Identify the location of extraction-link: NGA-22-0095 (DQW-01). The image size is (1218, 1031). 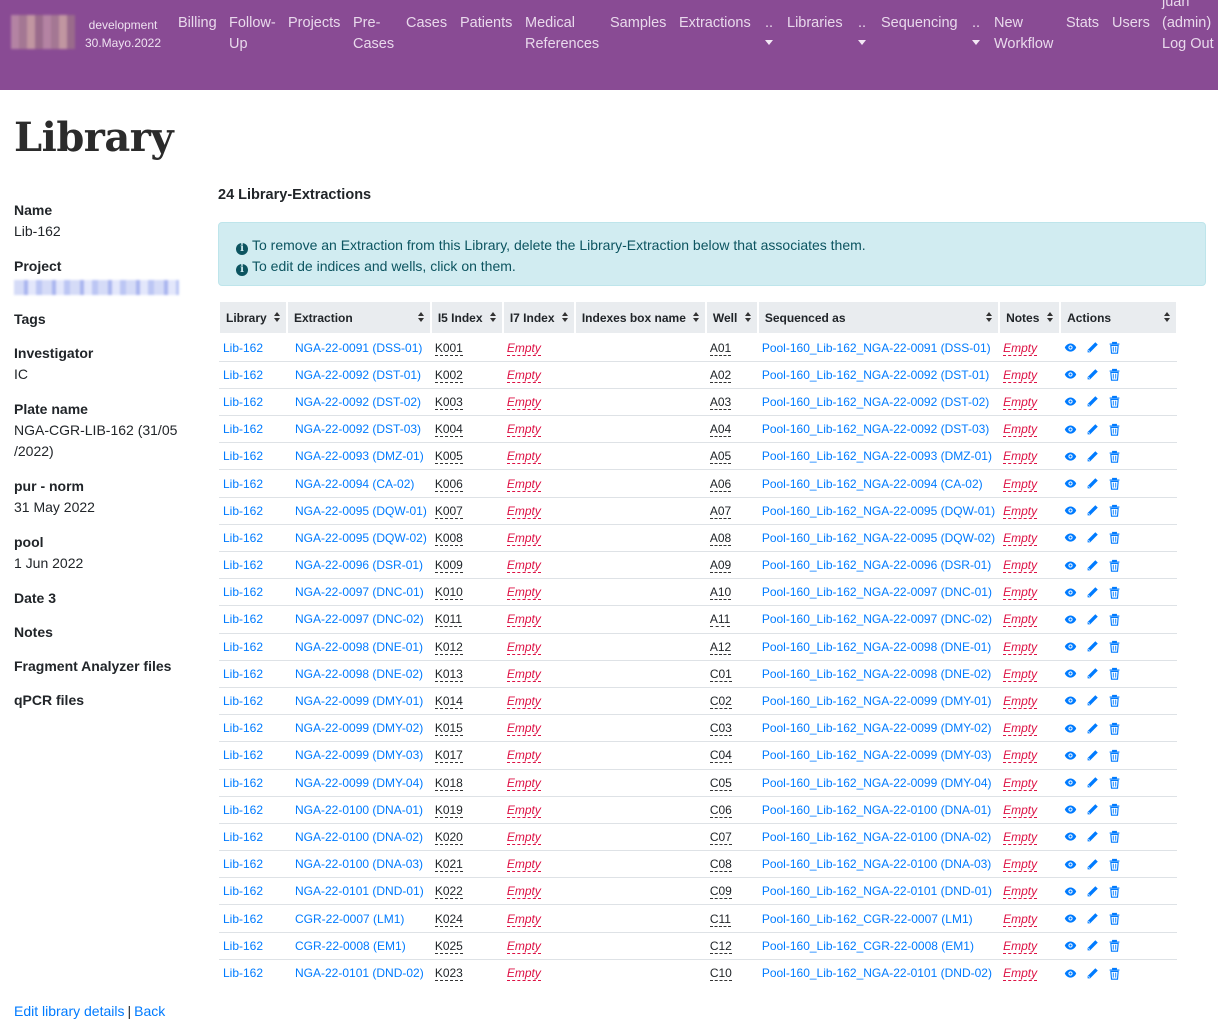
(361, 511).